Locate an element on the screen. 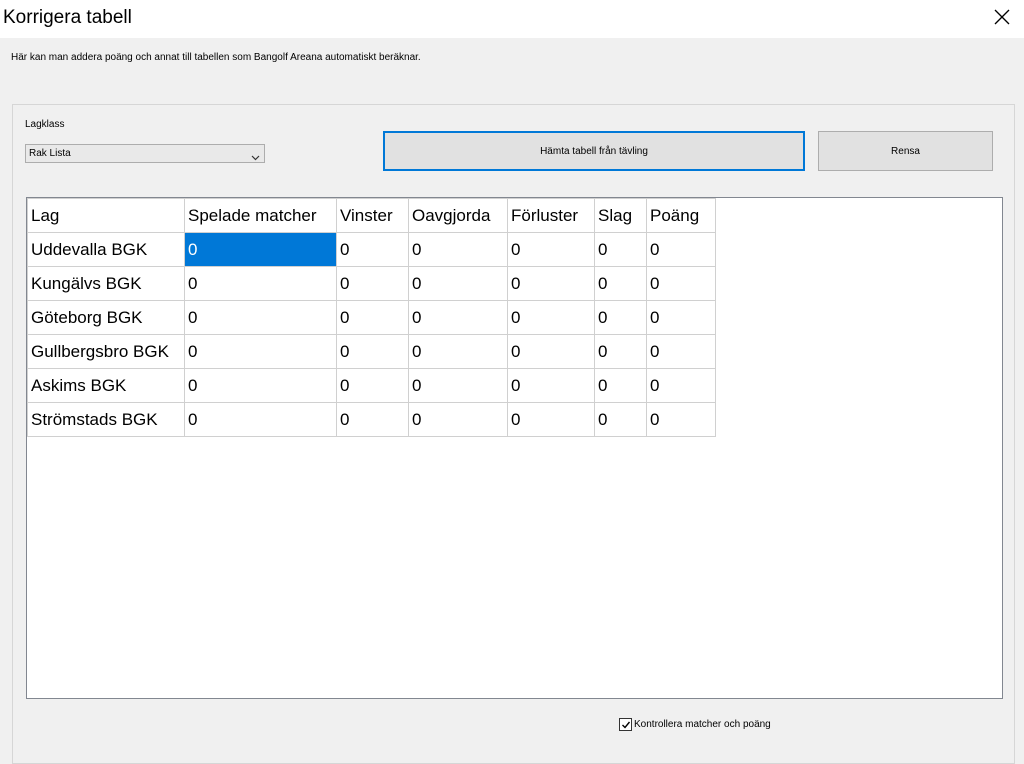  column-header: Lag is located at coordinates (106, 215).